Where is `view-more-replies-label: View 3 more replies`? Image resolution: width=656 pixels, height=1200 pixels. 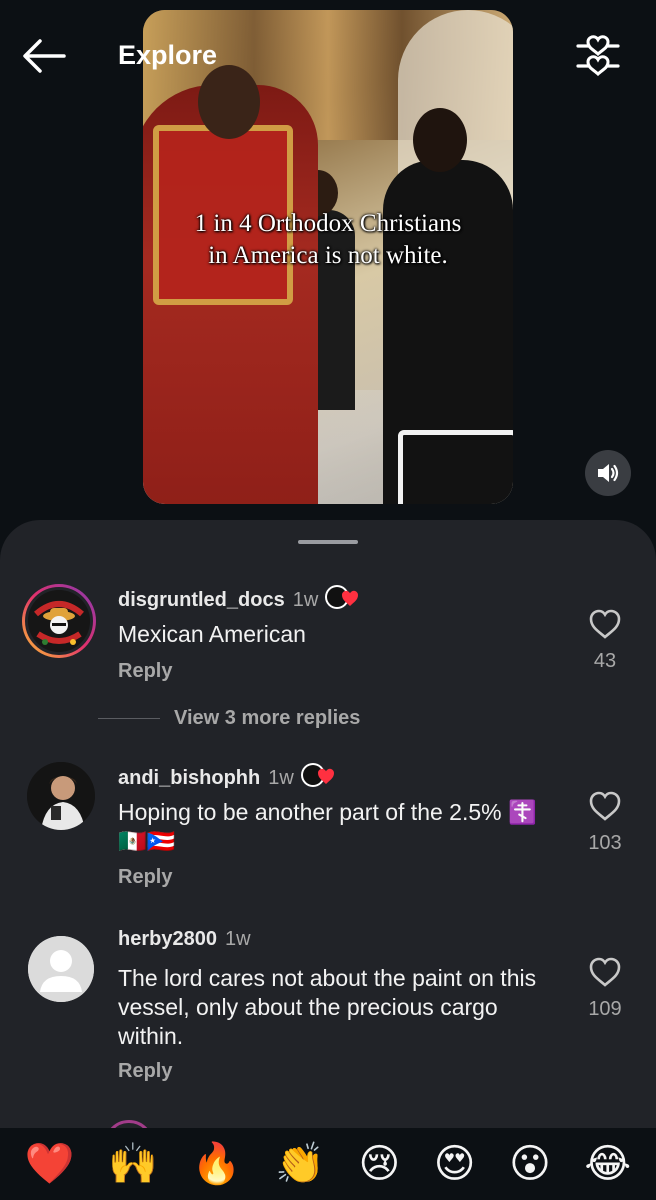 view-more-replies-label: View 3 more replies is located at coordinates (267, 718).